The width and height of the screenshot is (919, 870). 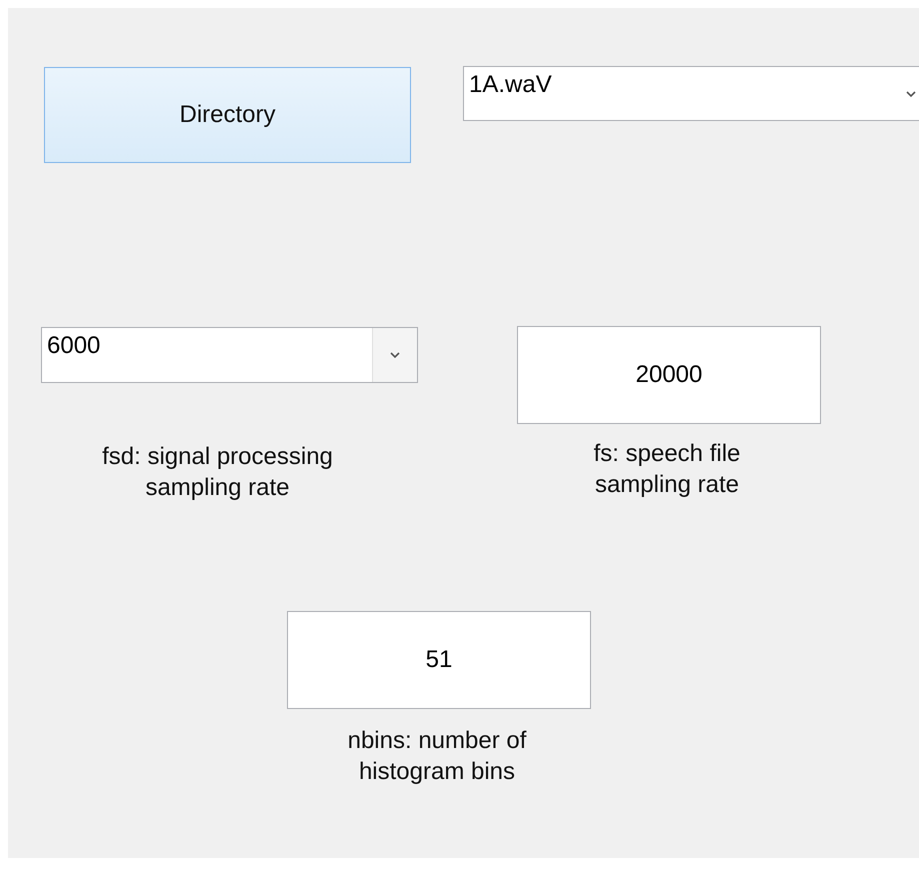 What do you see at coordinates (229, 355) in the screenshot?
I see `dropdown: 6000` at bounding box center [229, 355].